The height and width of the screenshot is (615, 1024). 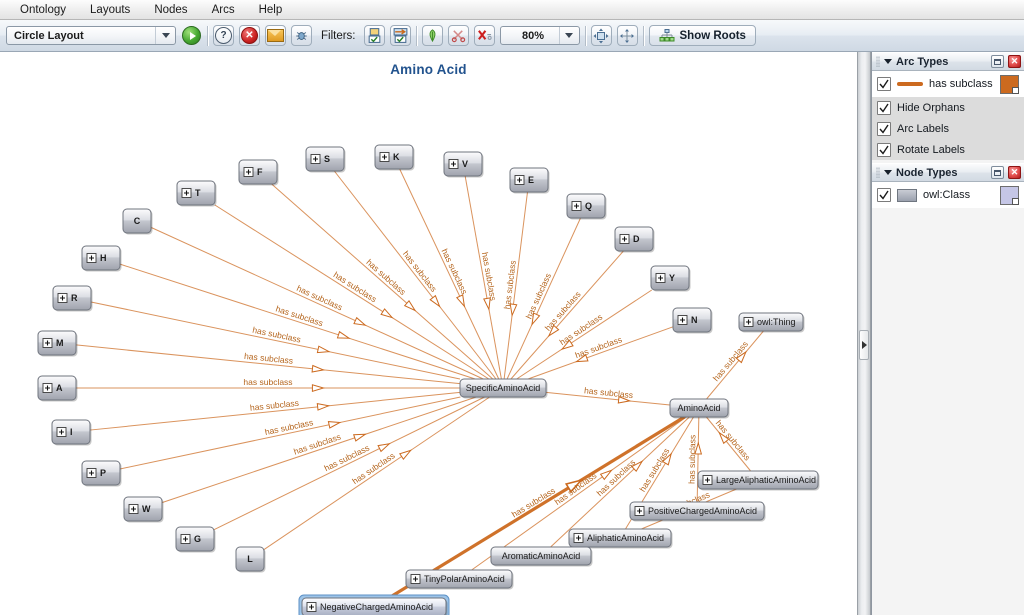 I want to click on arc-type-has-subclass: has subclass, so click(x=948, y=84).